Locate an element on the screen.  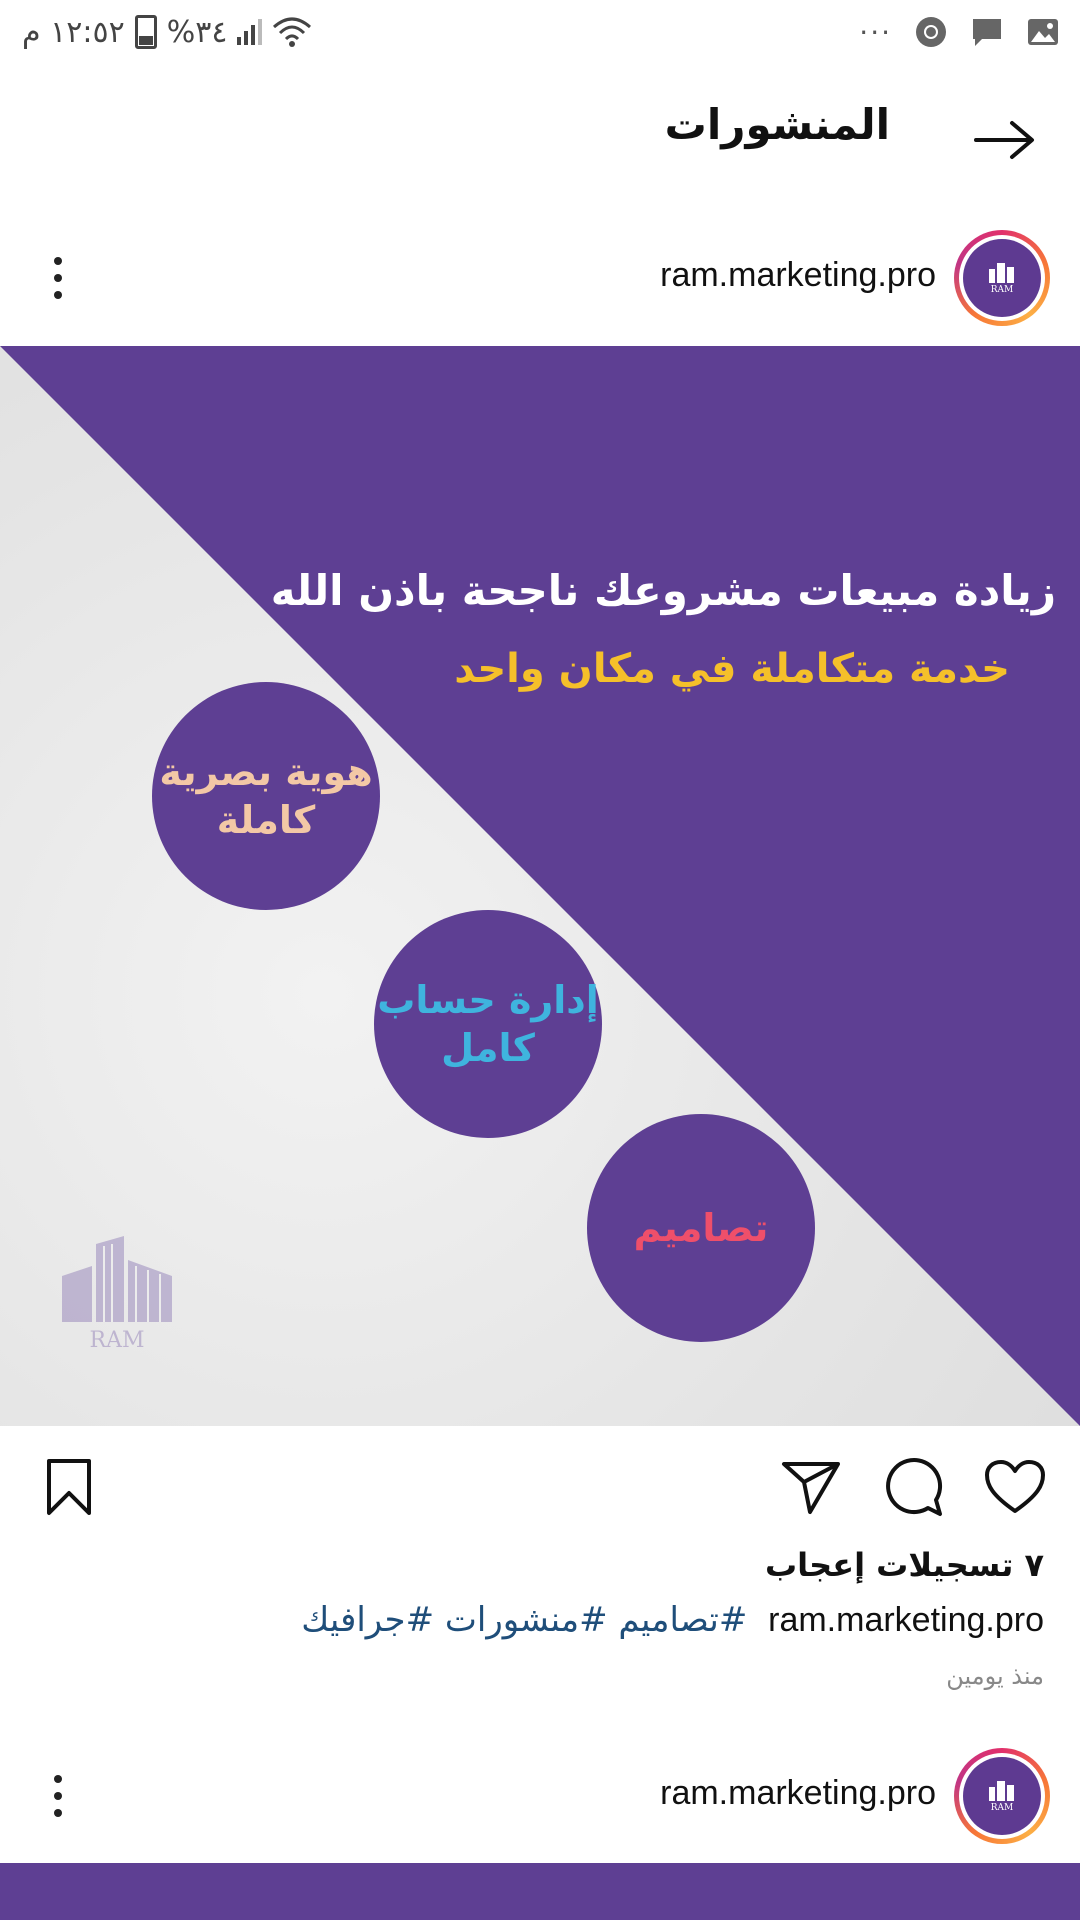
post2-image is located at coordinates (540, 1891).